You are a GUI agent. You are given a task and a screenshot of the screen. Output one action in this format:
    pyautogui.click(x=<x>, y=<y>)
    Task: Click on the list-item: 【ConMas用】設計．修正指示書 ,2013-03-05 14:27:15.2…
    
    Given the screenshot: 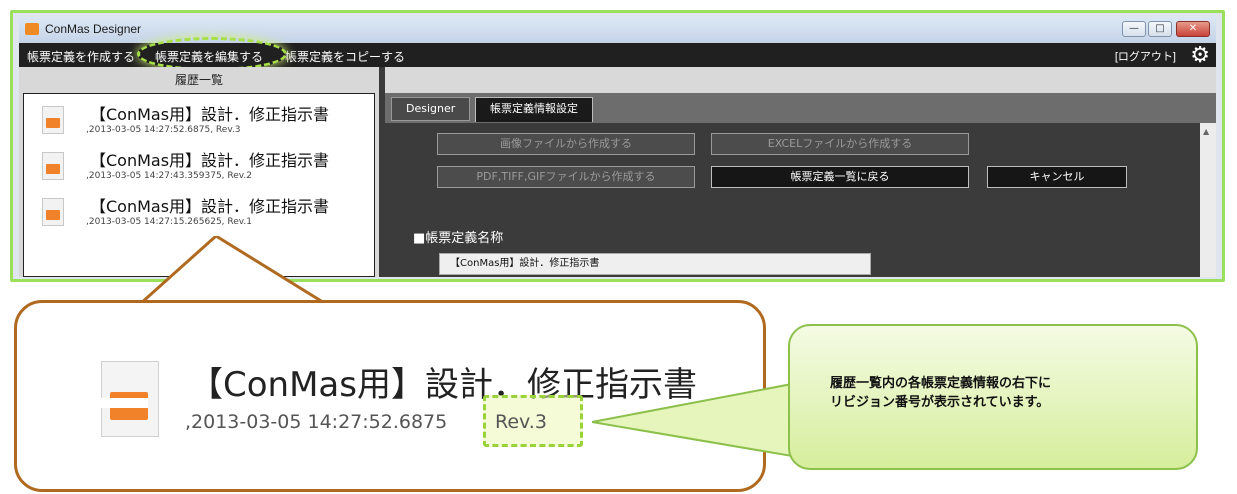 What is the action you would take?
    pyautogui.click(x=199, y=212)
    